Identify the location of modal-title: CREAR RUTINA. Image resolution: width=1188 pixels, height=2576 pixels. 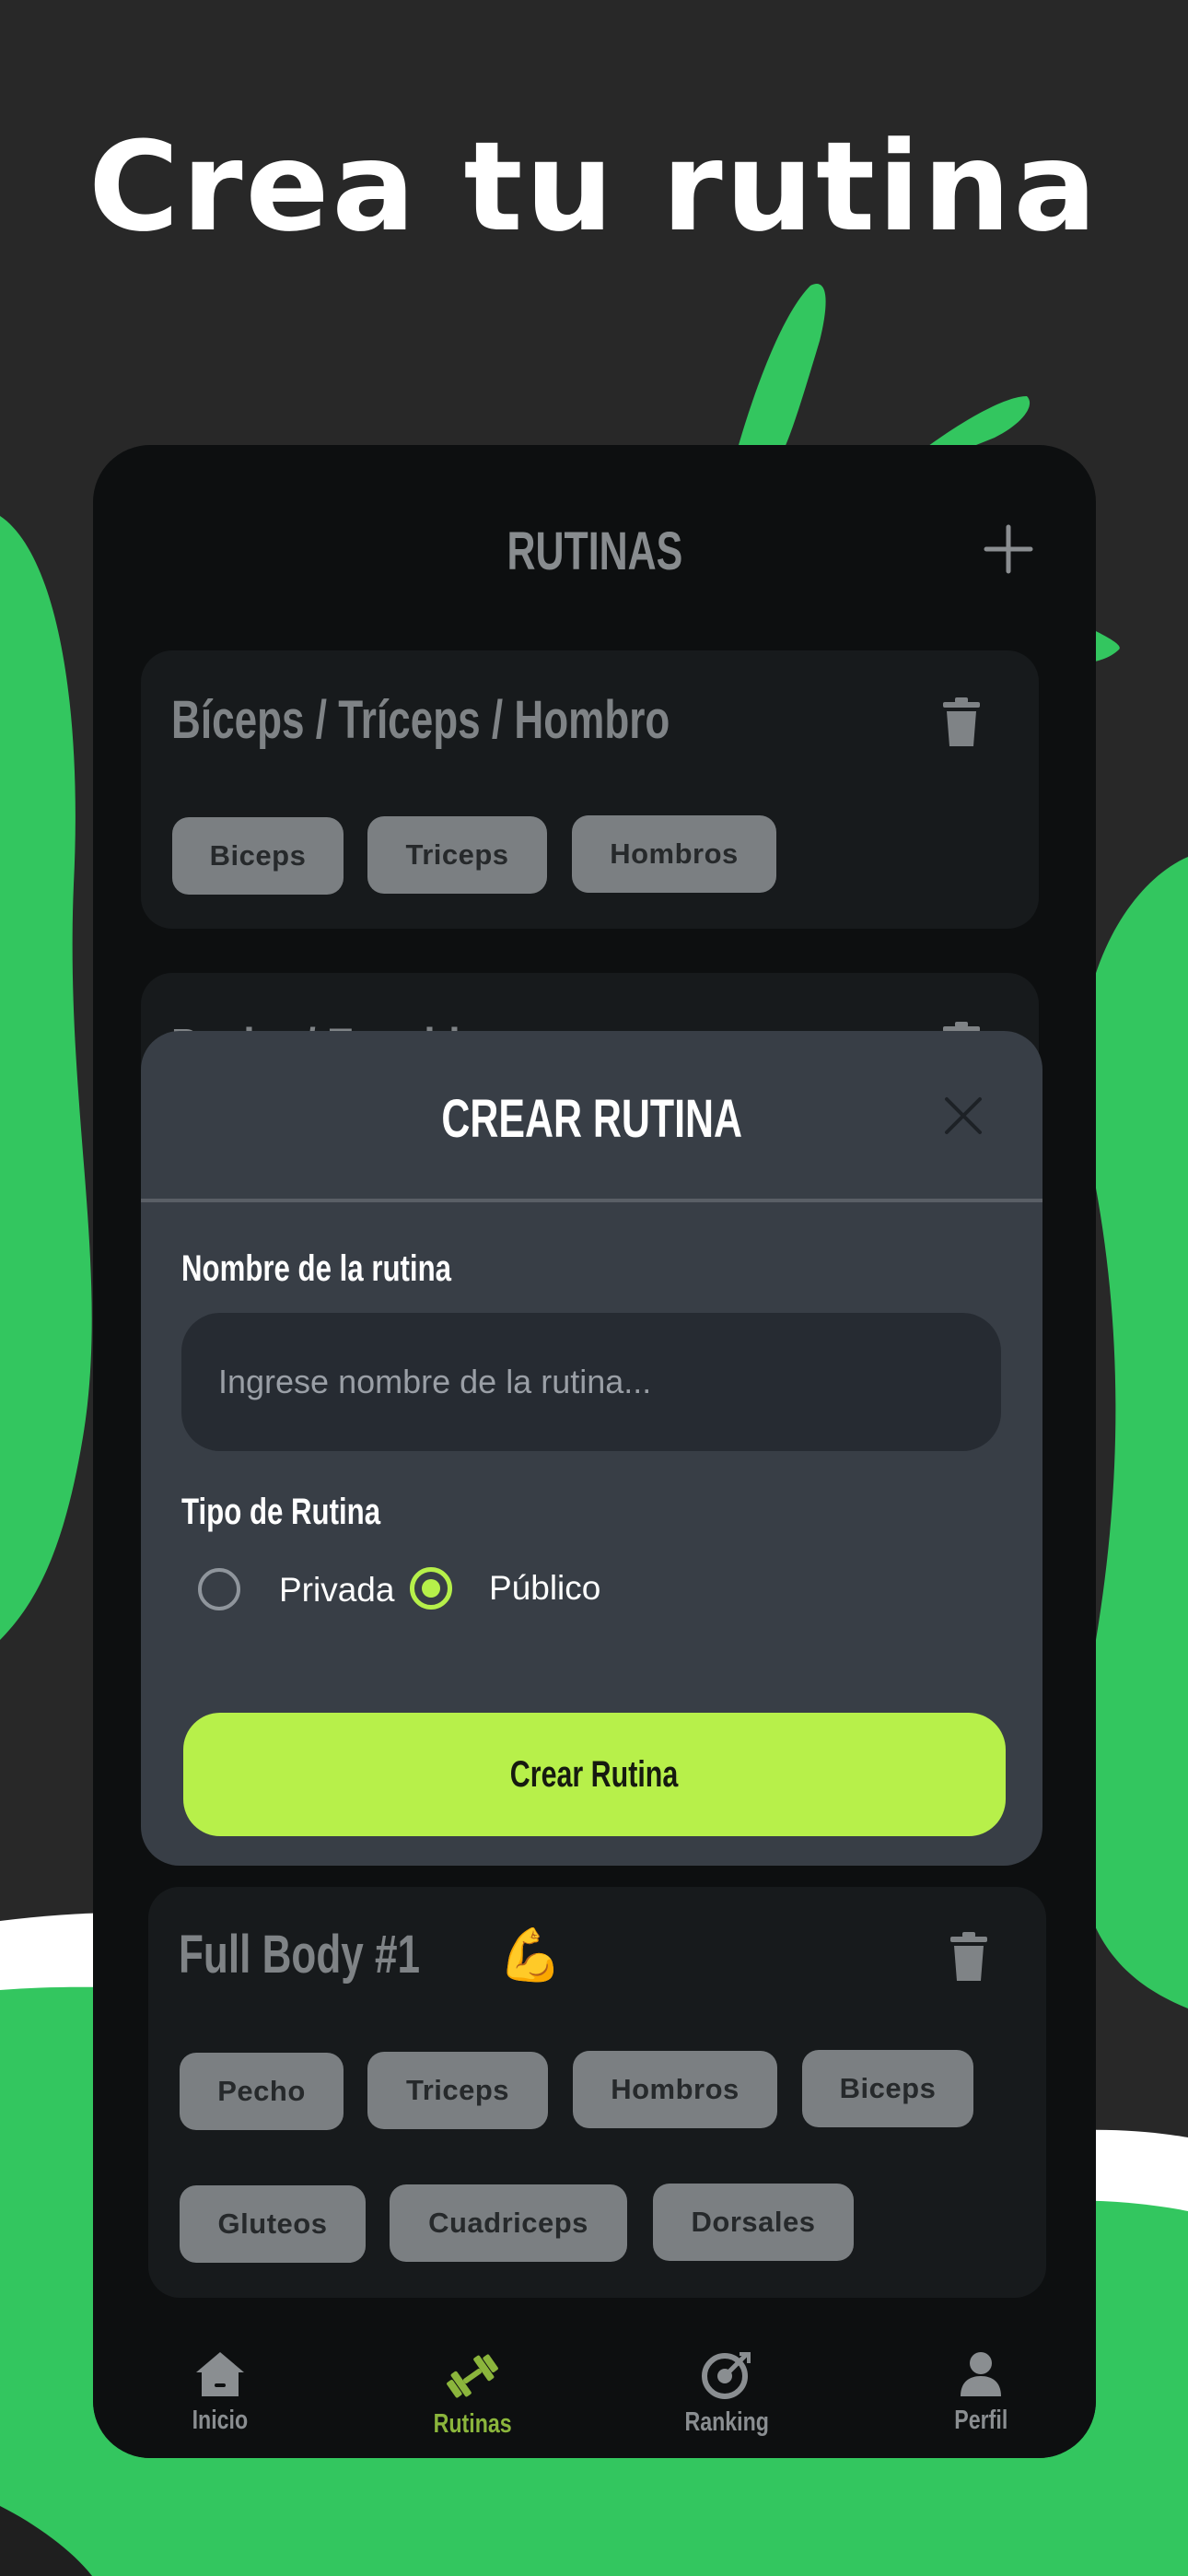
(591, 1119).